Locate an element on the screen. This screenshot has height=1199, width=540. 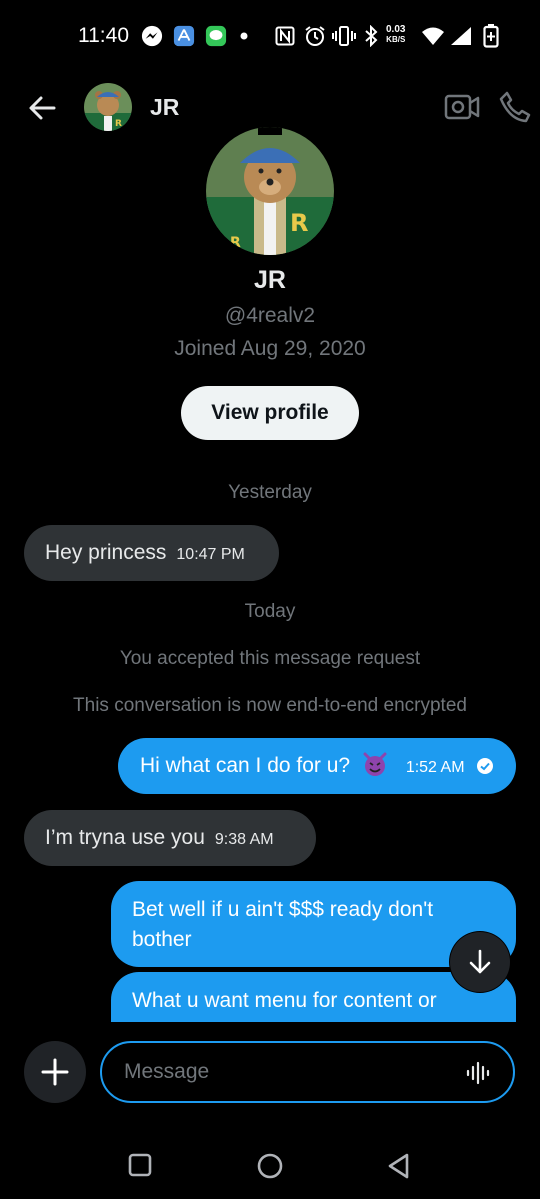
home-button is located at coordinates (270, 1166).